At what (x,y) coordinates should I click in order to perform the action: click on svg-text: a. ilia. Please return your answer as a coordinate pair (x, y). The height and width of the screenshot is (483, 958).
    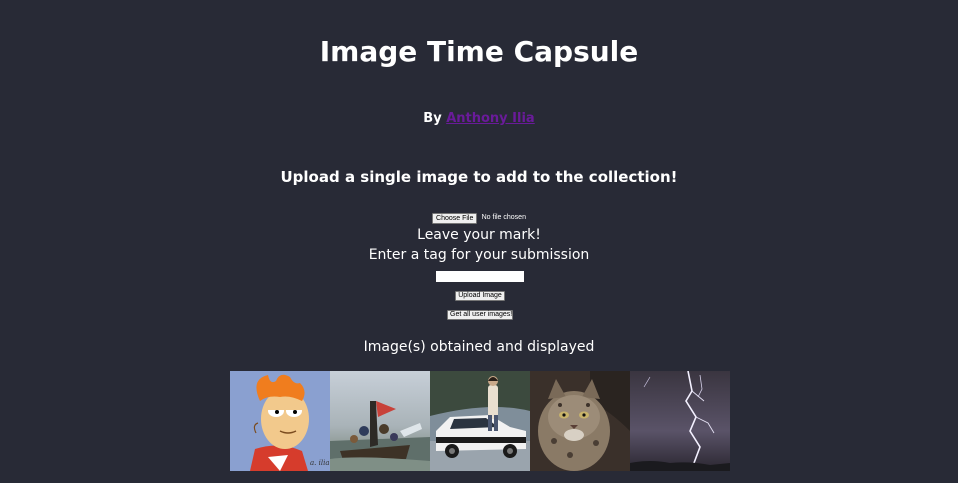
    Looking at the image, I should click on (320, 463).